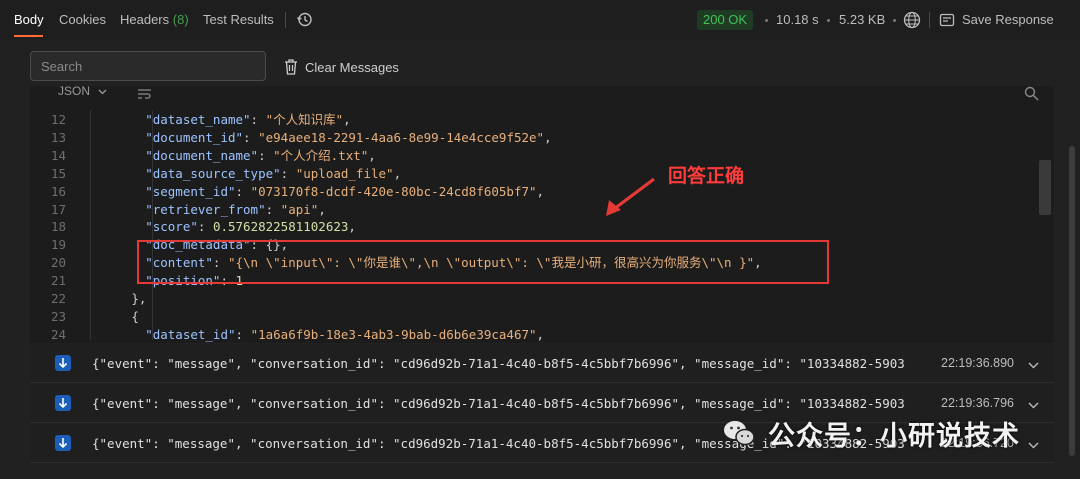 Image resolution: width=1080 pixels, height=479 pixels. Describe the element at coordinates (1031, 95) in the screenshot. I see `search-icon` at that location.